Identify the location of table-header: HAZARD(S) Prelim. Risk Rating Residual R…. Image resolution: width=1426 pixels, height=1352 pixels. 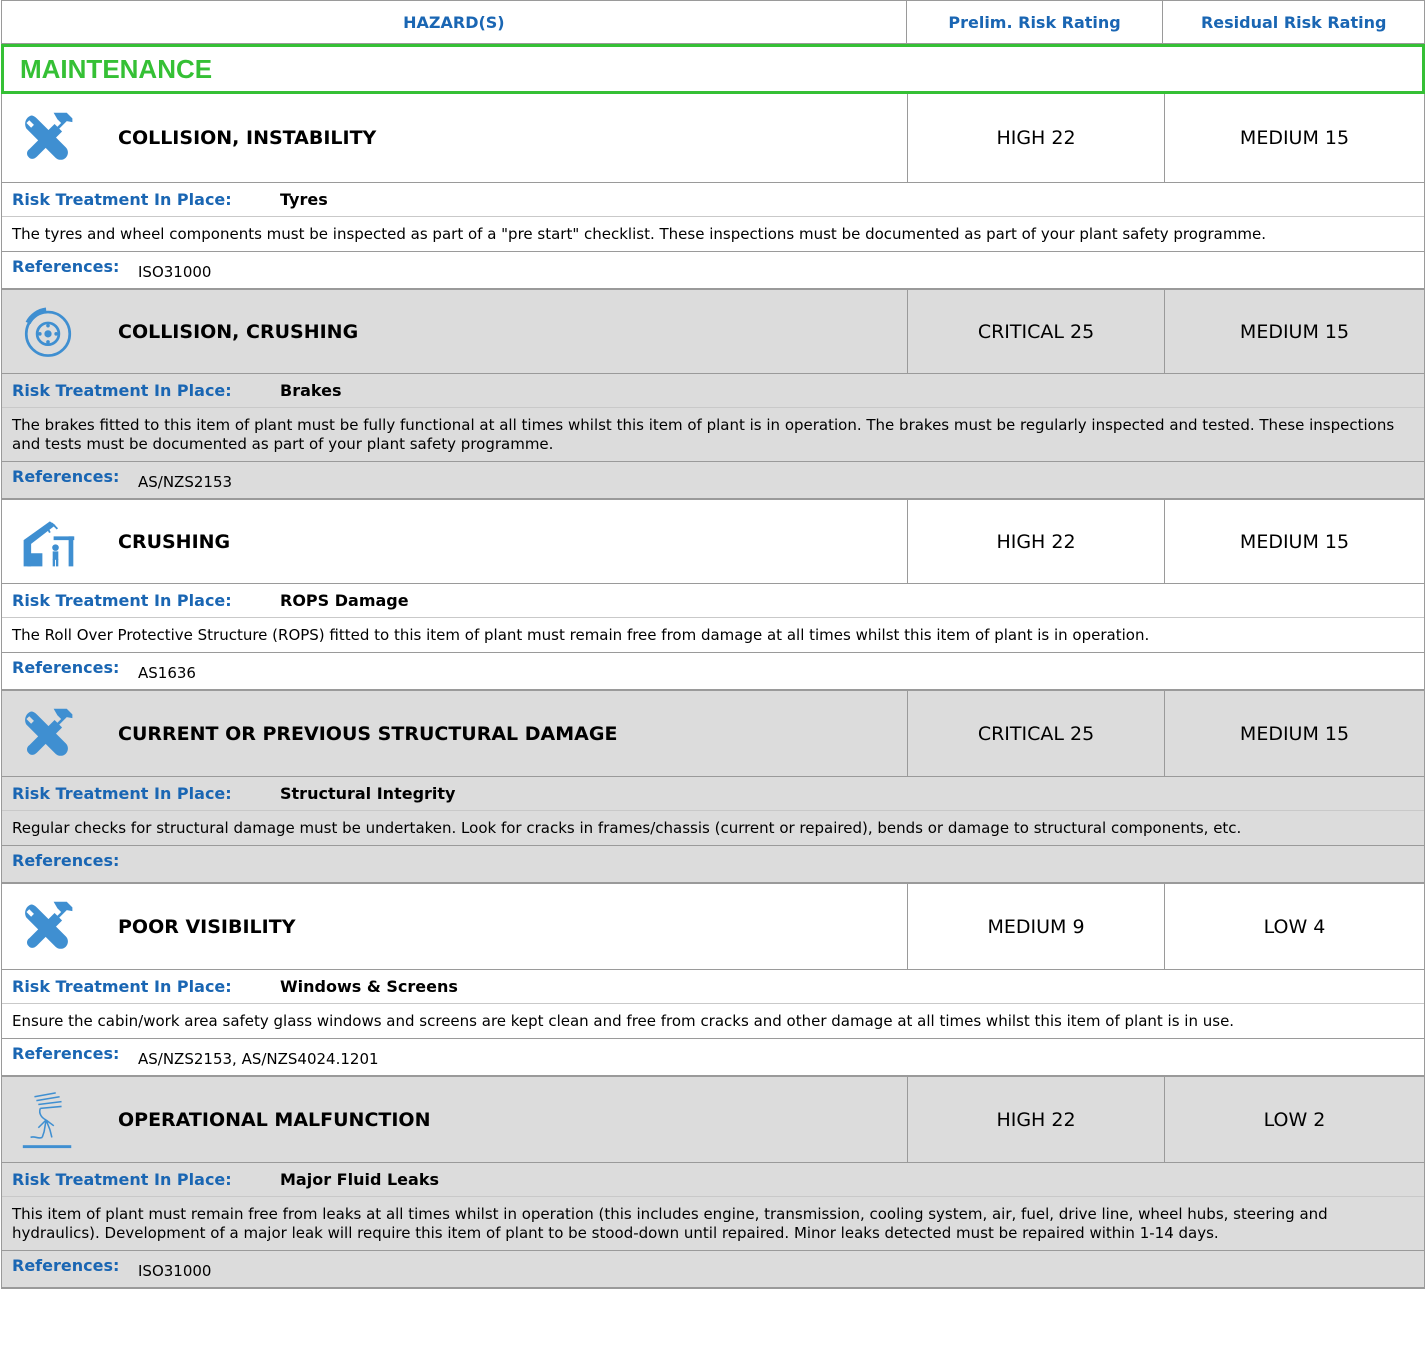
(713, 22).